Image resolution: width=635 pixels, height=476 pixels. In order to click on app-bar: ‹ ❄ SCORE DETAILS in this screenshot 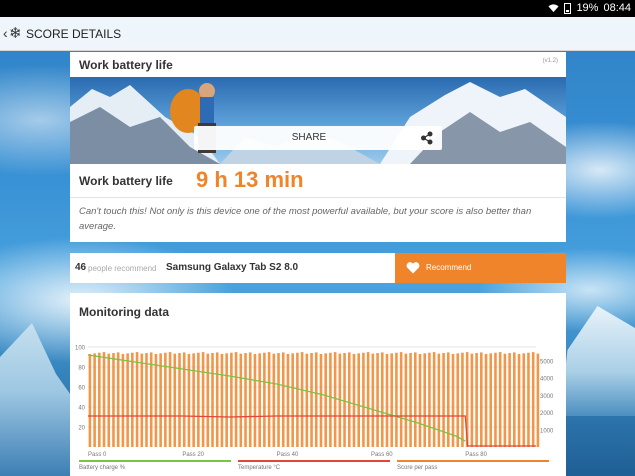, I will do `click(317, 34)`.